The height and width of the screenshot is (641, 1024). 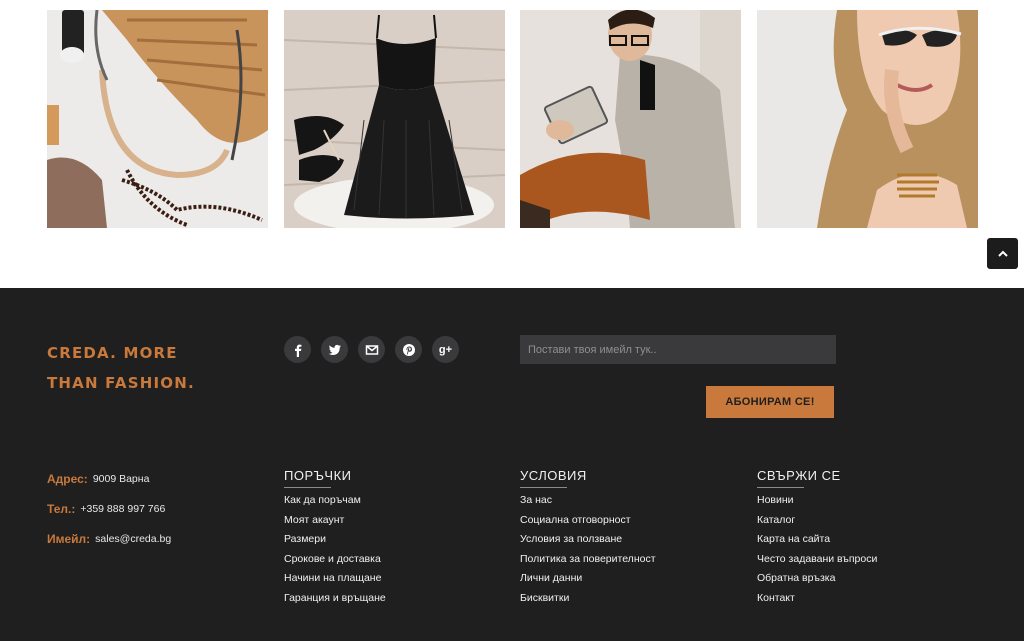 I want to click on column-title: СВЪРЖИ СЕ, so click(x=799, y=475).